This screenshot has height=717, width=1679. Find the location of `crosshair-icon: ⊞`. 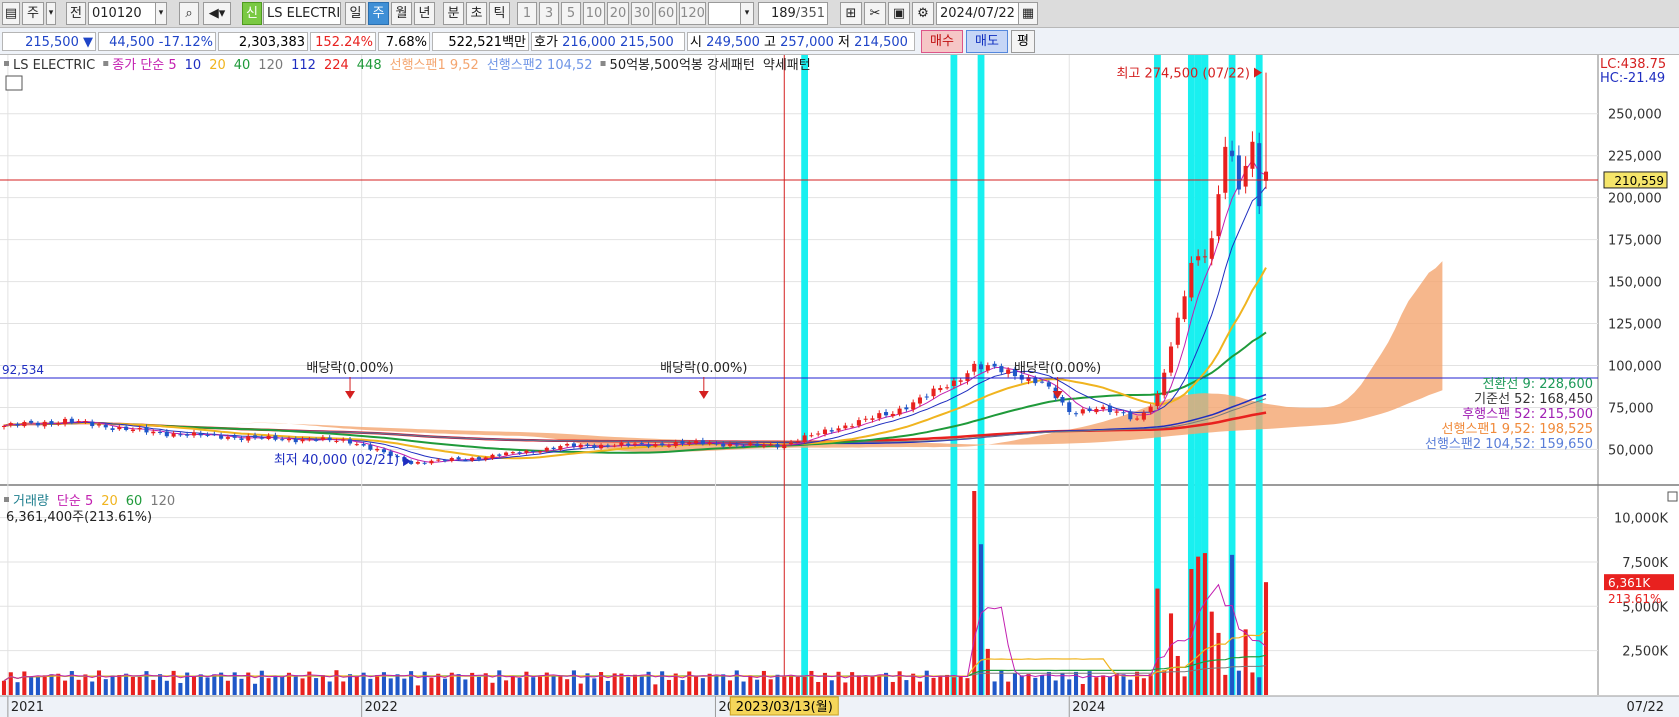

crosshair-icon: ⊞ is located at coordinates (851, 13).